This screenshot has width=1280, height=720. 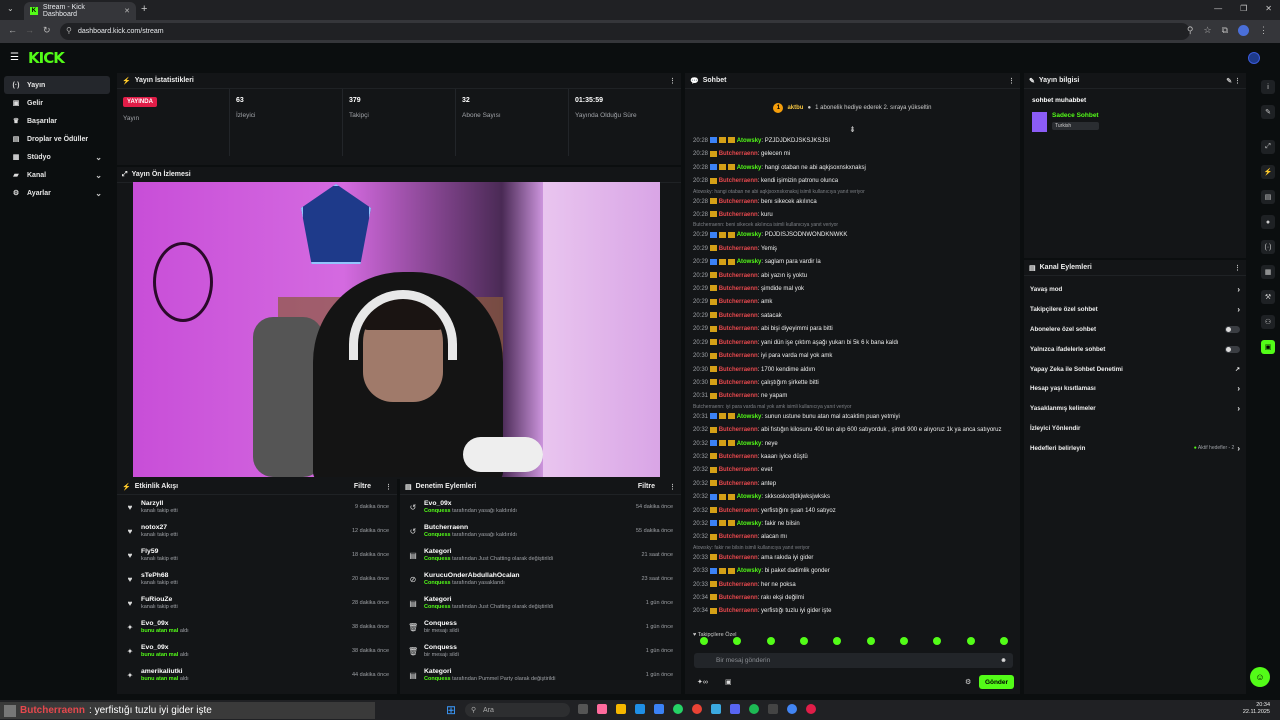 What do you see at coordinates (540, 651) in the screenshot?
I see `moderation-row: 🗑 Conquess bir mesajı sildi 1 gün önce` at bounding box center [540, 651].